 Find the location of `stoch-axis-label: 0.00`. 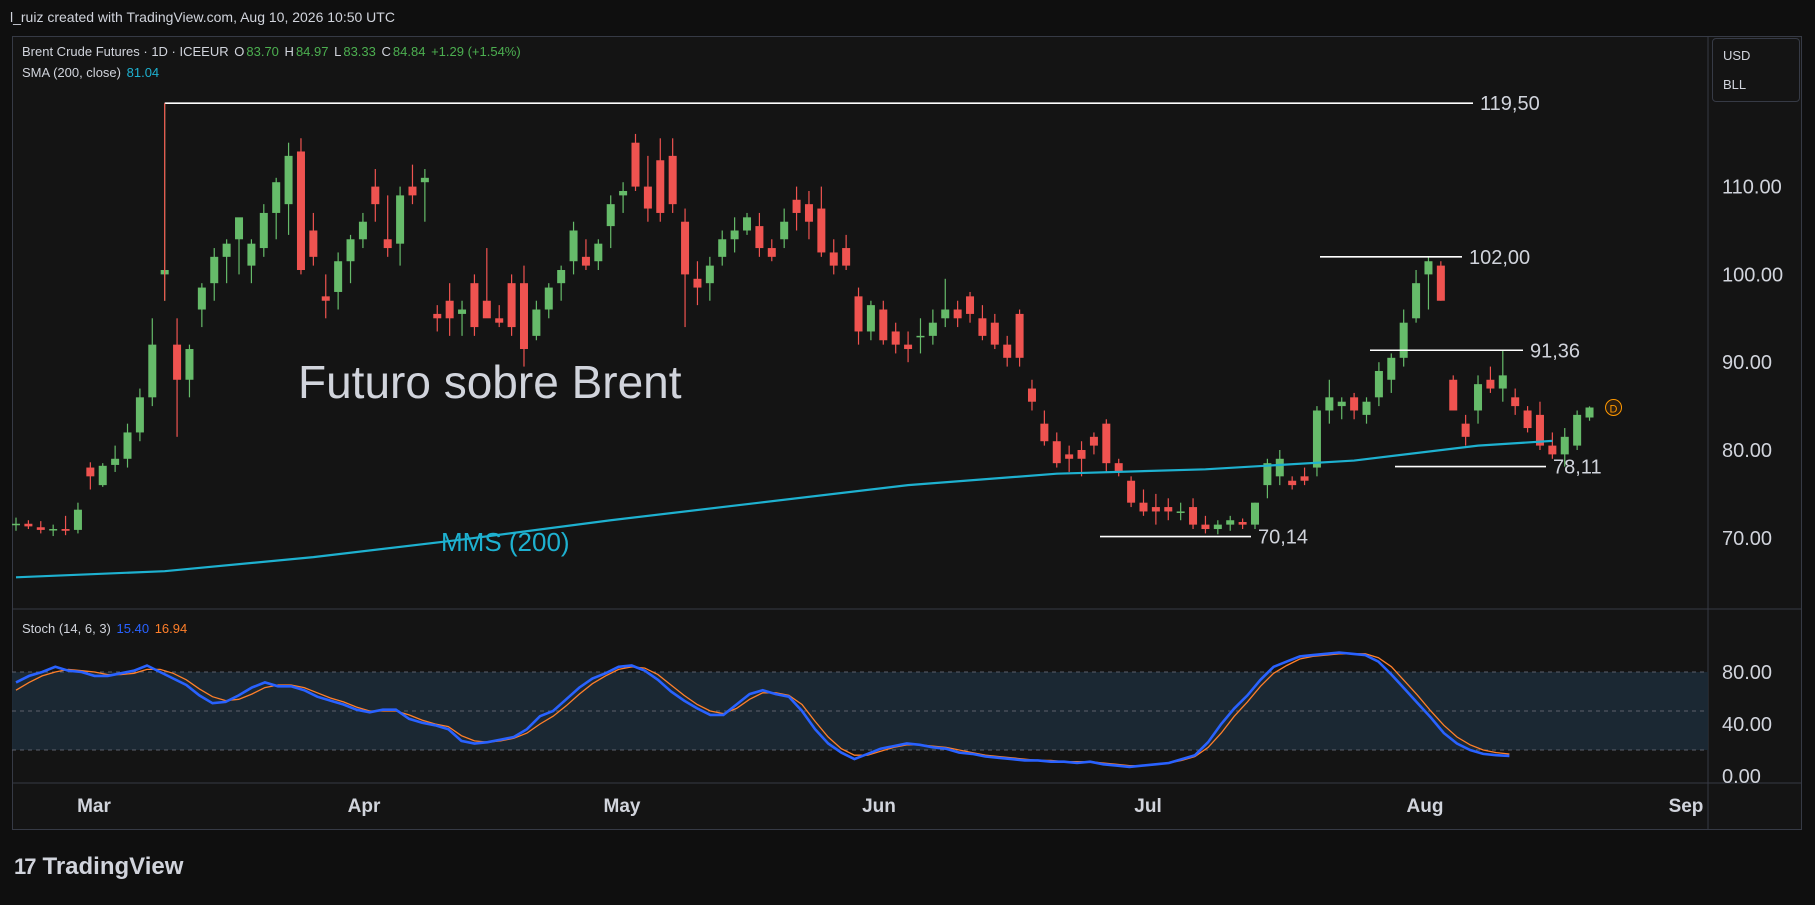

stoch-axis-label: 0.00 is located at coordinates (1741, 777).